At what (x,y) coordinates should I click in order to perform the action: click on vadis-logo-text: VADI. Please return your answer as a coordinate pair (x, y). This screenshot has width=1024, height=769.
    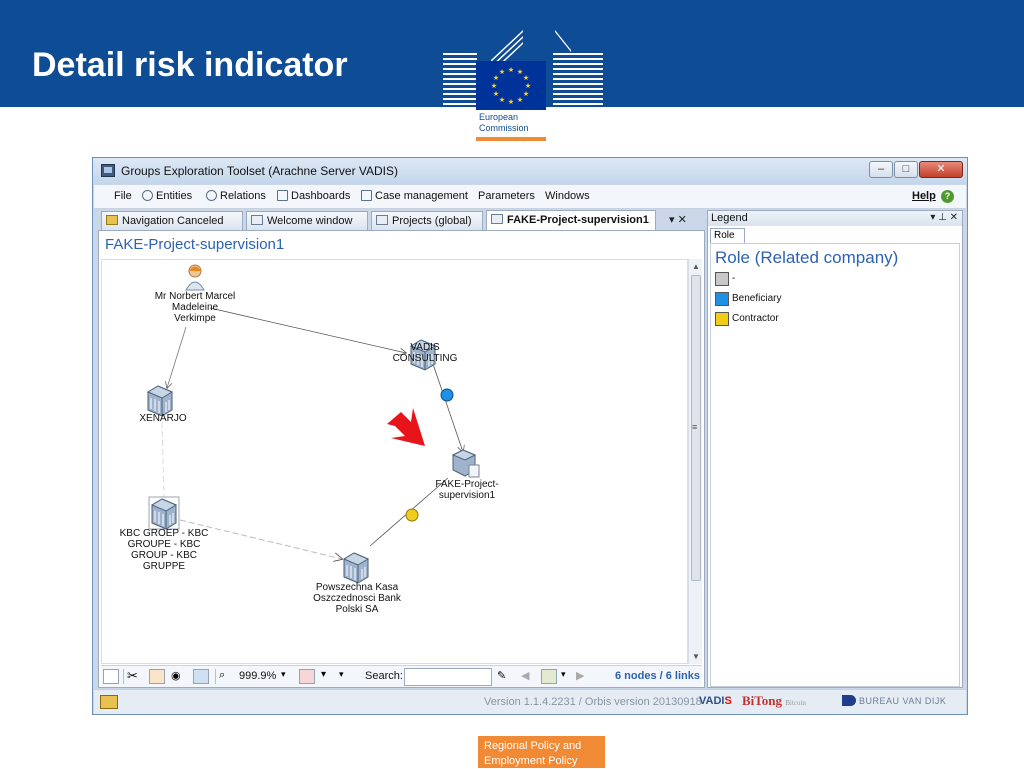
    Looking at the image, I should click on (712, 701).